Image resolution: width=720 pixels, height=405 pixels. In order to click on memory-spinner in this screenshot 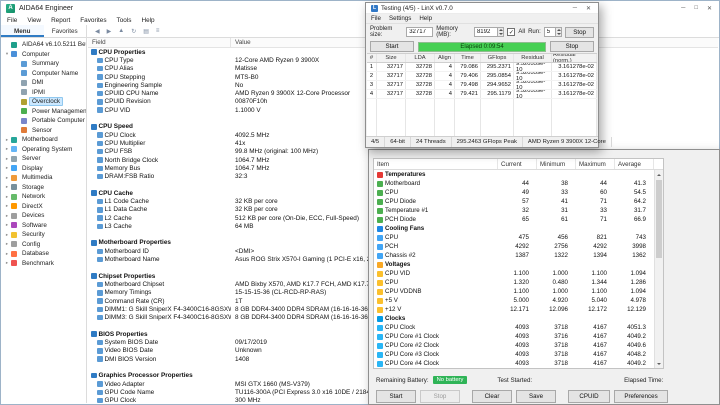, I will do `click(501, 32)`.